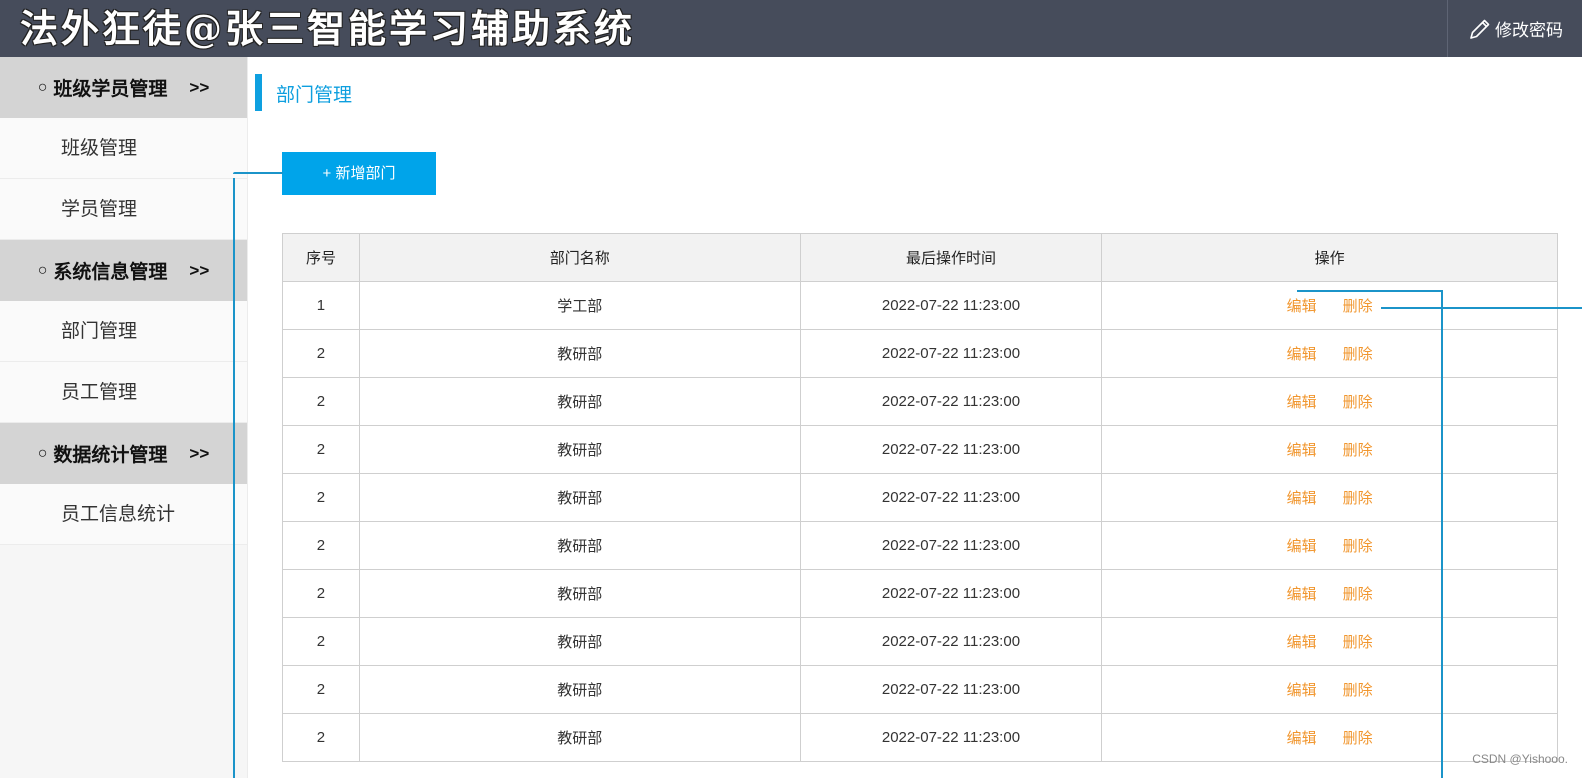 The width and height of the screenshot is (1582, 778). What do you see at coordinates (123, 331) in the screenshot?
I see `sidebar-item-department-management: 部门管理` at bounding box center [123, 331].